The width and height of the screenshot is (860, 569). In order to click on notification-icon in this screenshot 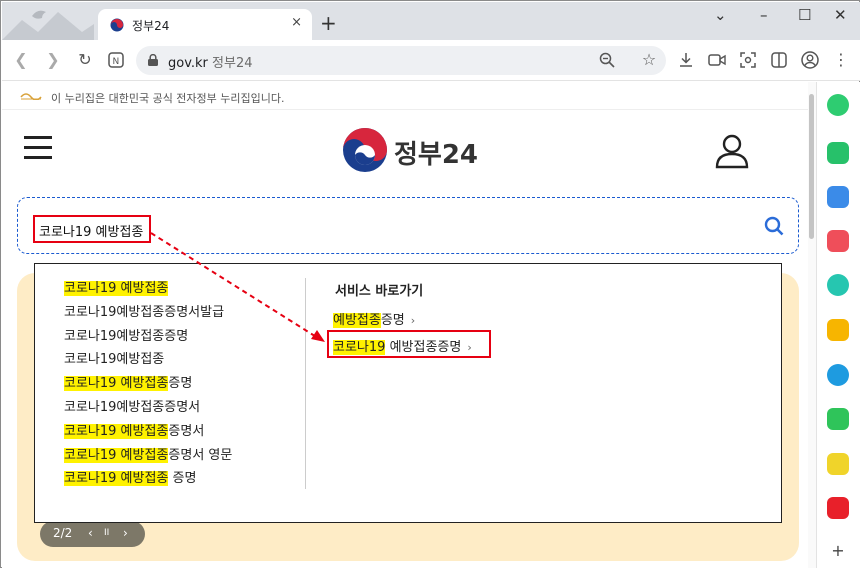, I will do `click(838, 153)`.